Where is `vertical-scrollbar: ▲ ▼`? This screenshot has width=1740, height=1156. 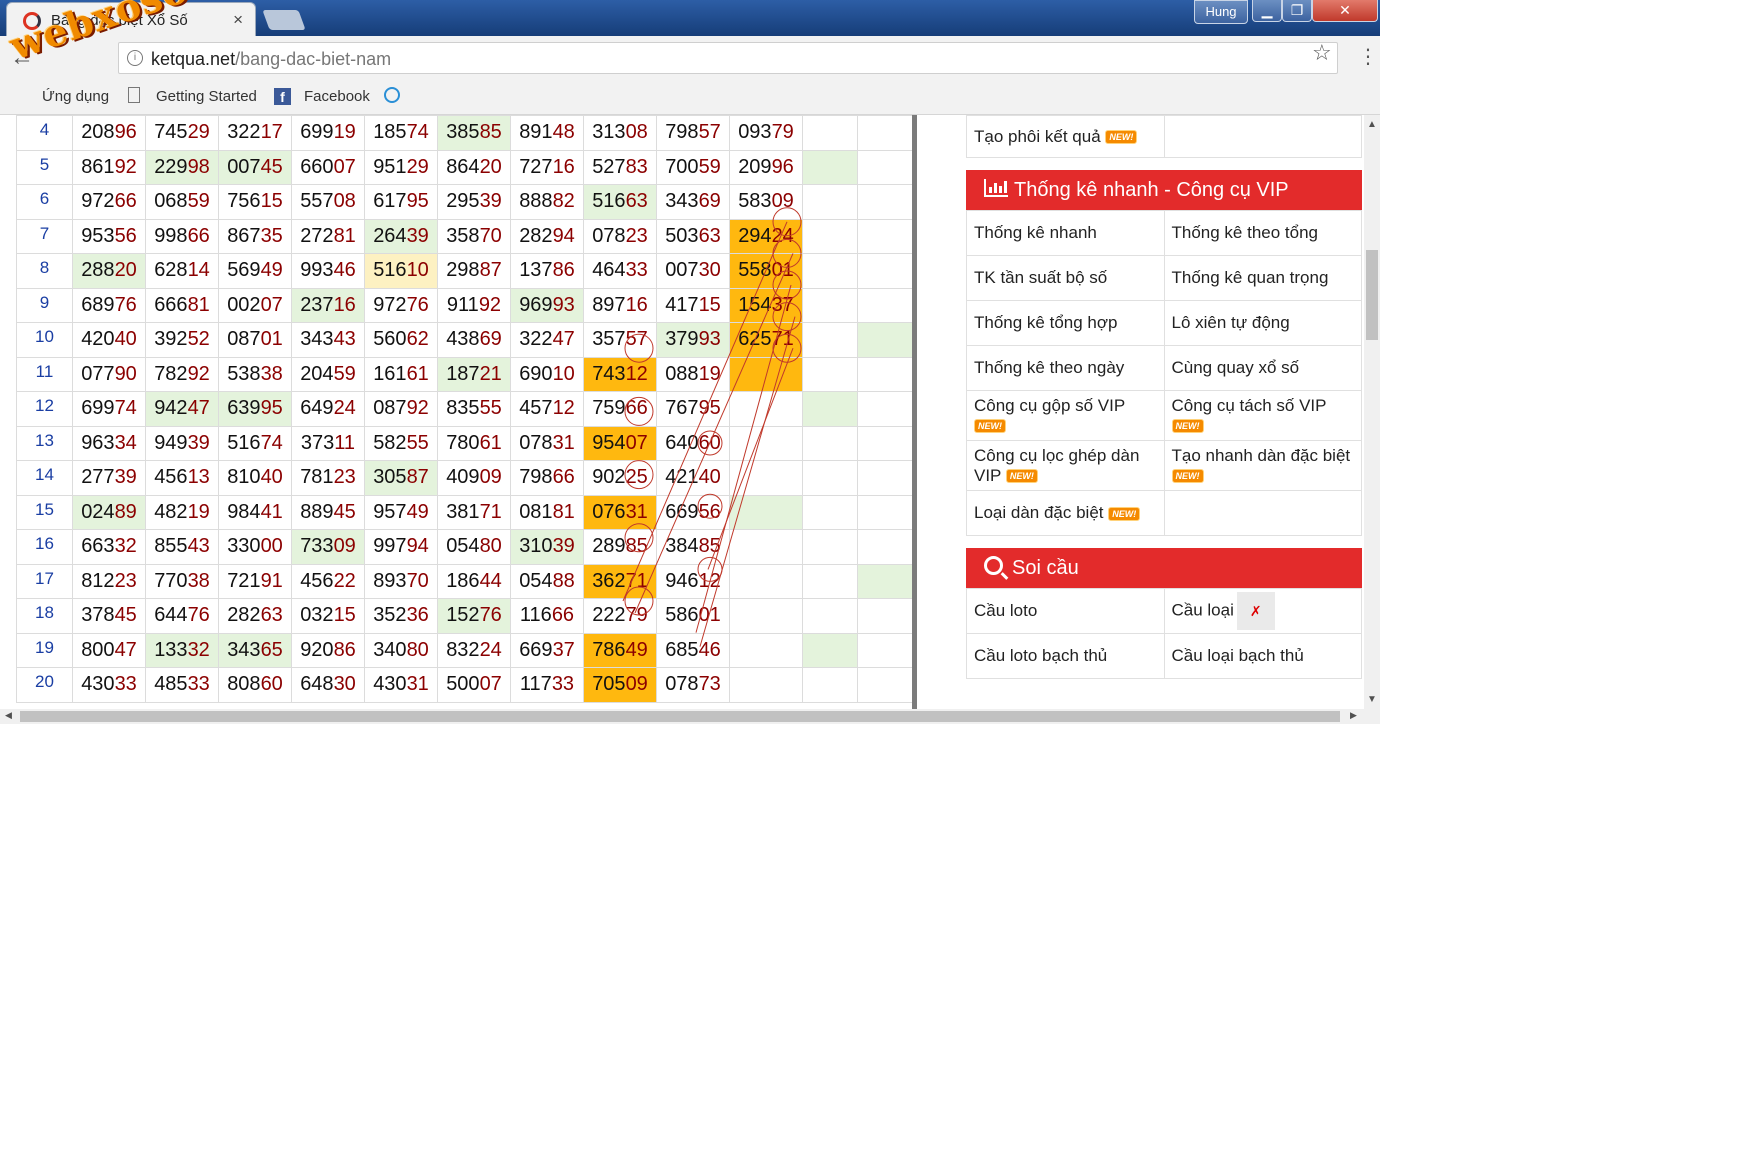
vertical-scrollbar: ▲ ▼ is located at coordinates (1372, 412).